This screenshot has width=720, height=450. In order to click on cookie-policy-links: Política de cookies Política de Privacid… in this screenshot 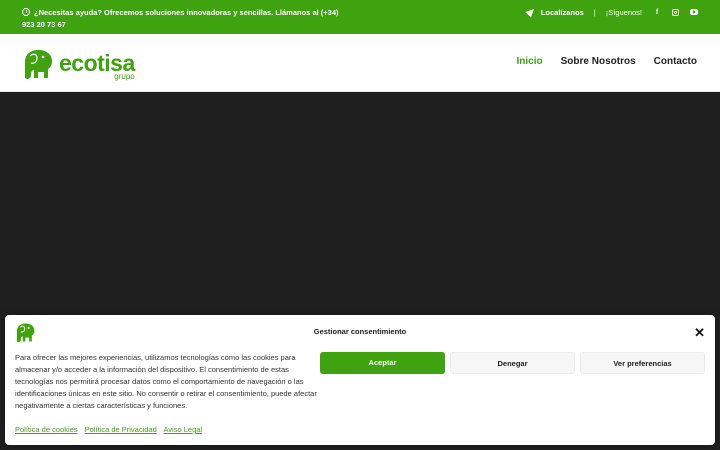, I will do `click(111, 429)`.